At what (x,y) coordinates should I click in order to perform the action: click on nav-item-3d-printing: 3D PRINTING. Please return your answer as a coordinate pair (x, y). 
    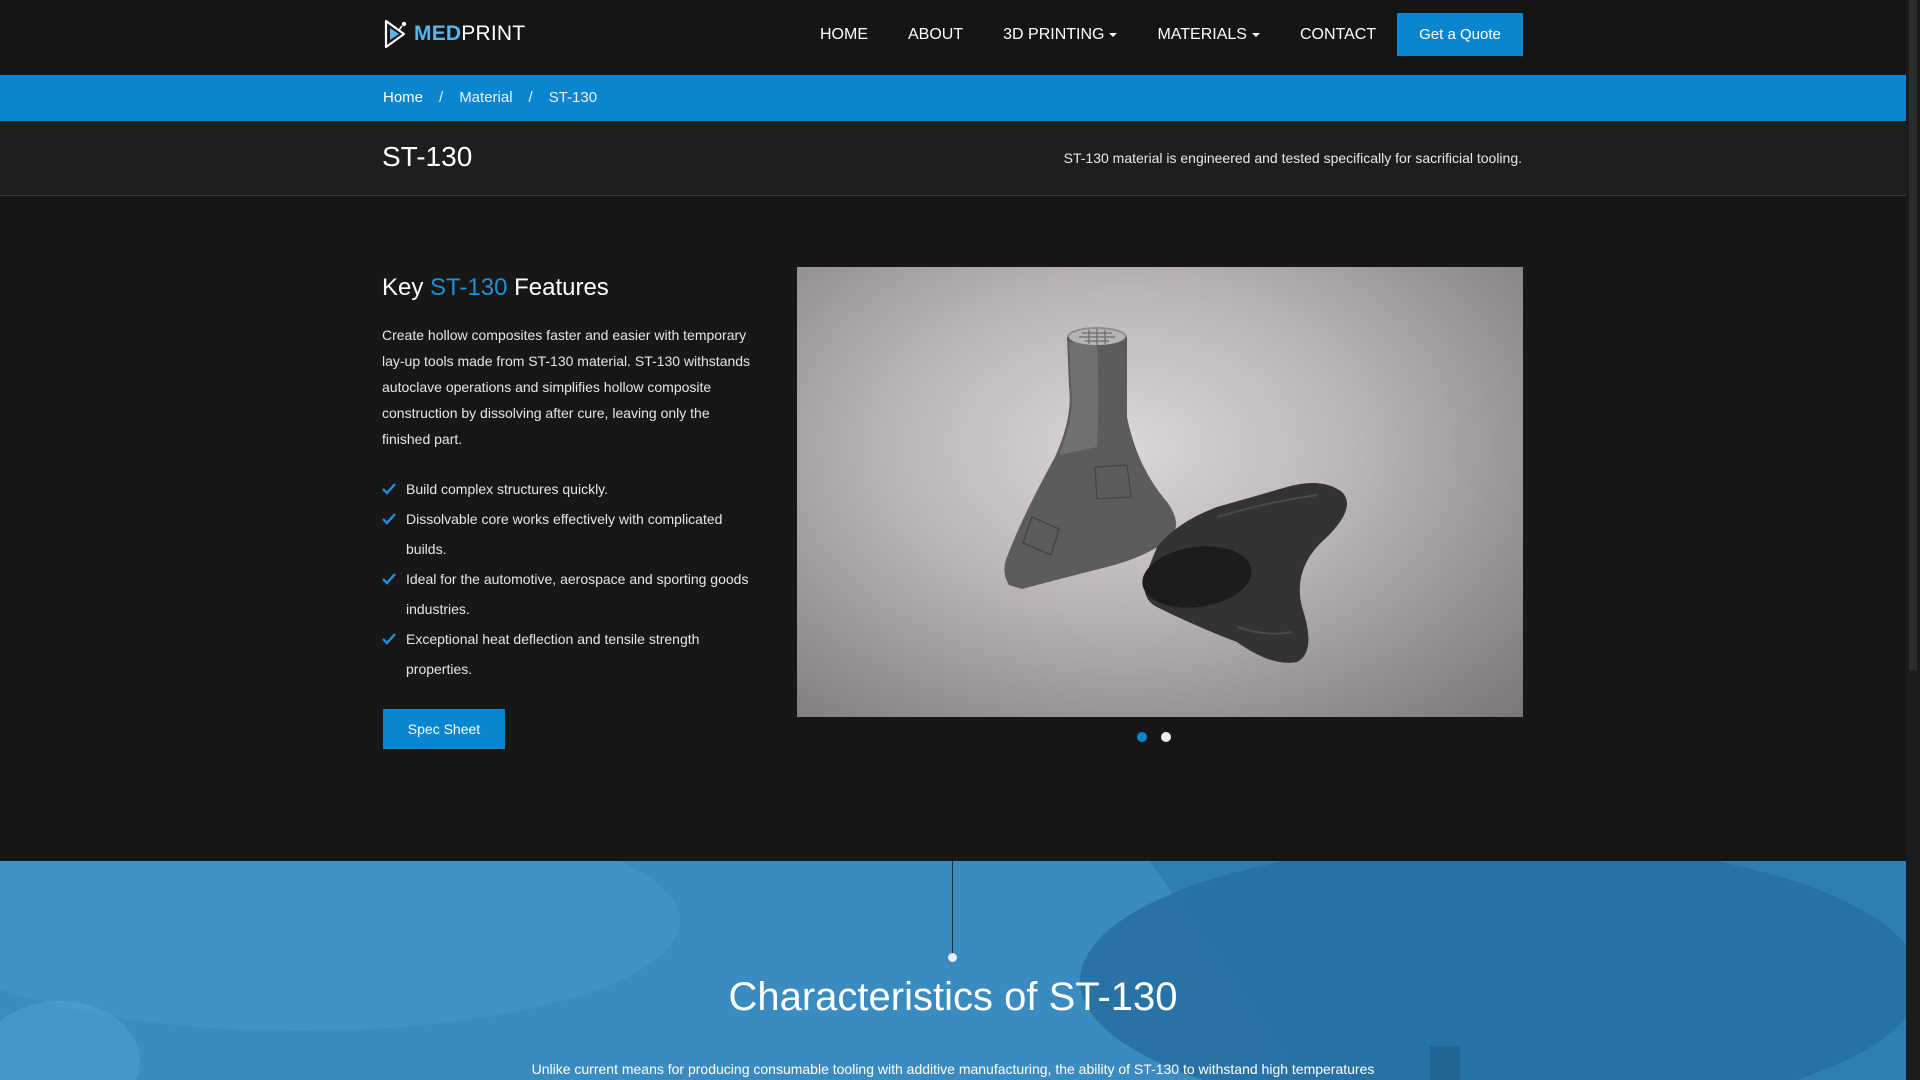
    Looking at the image, I should click on (1060, 35).